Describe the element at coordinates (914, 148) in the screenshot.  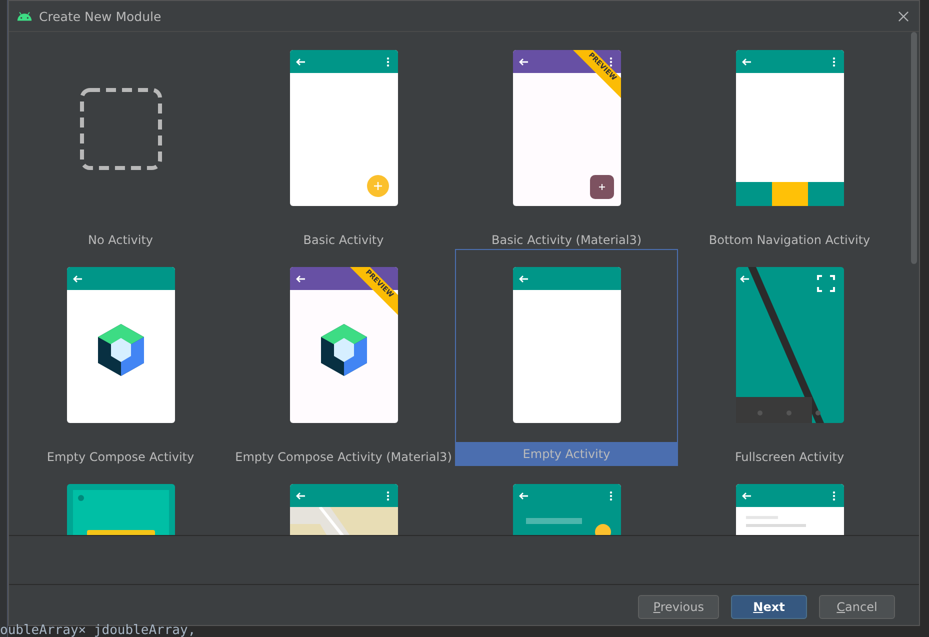
I see `scrollbar-thumb` at that location.